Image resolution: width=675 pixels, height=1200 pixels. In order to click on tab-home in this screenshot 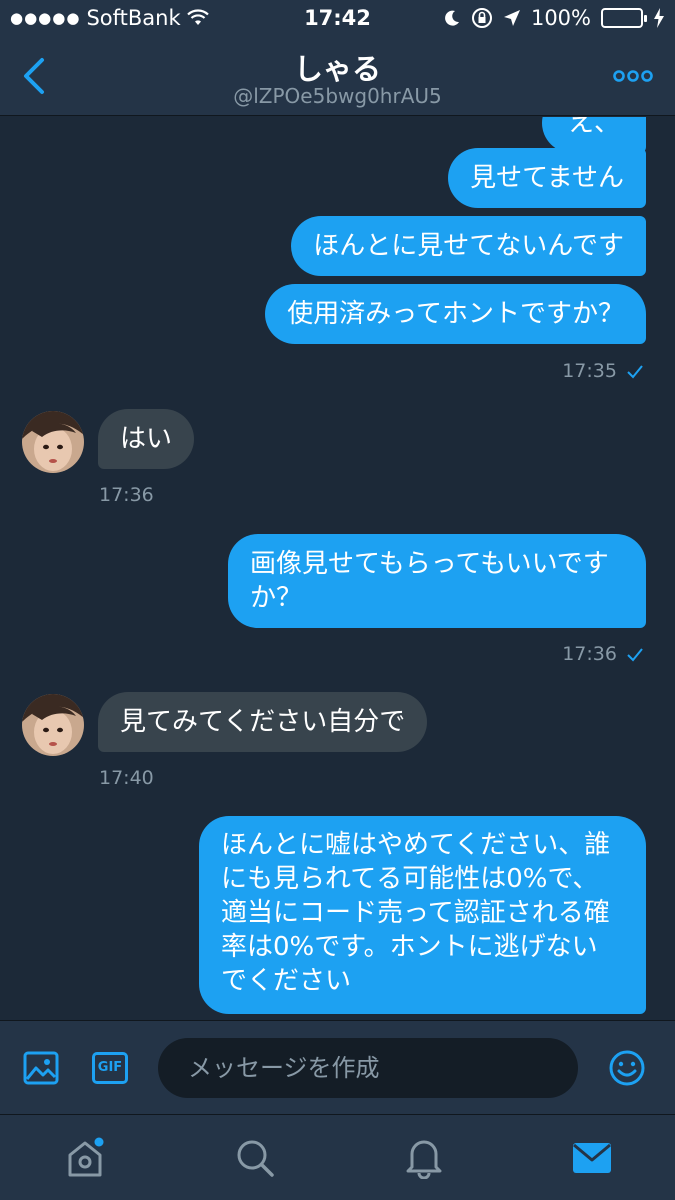, I will do `click(85, 1158)`.